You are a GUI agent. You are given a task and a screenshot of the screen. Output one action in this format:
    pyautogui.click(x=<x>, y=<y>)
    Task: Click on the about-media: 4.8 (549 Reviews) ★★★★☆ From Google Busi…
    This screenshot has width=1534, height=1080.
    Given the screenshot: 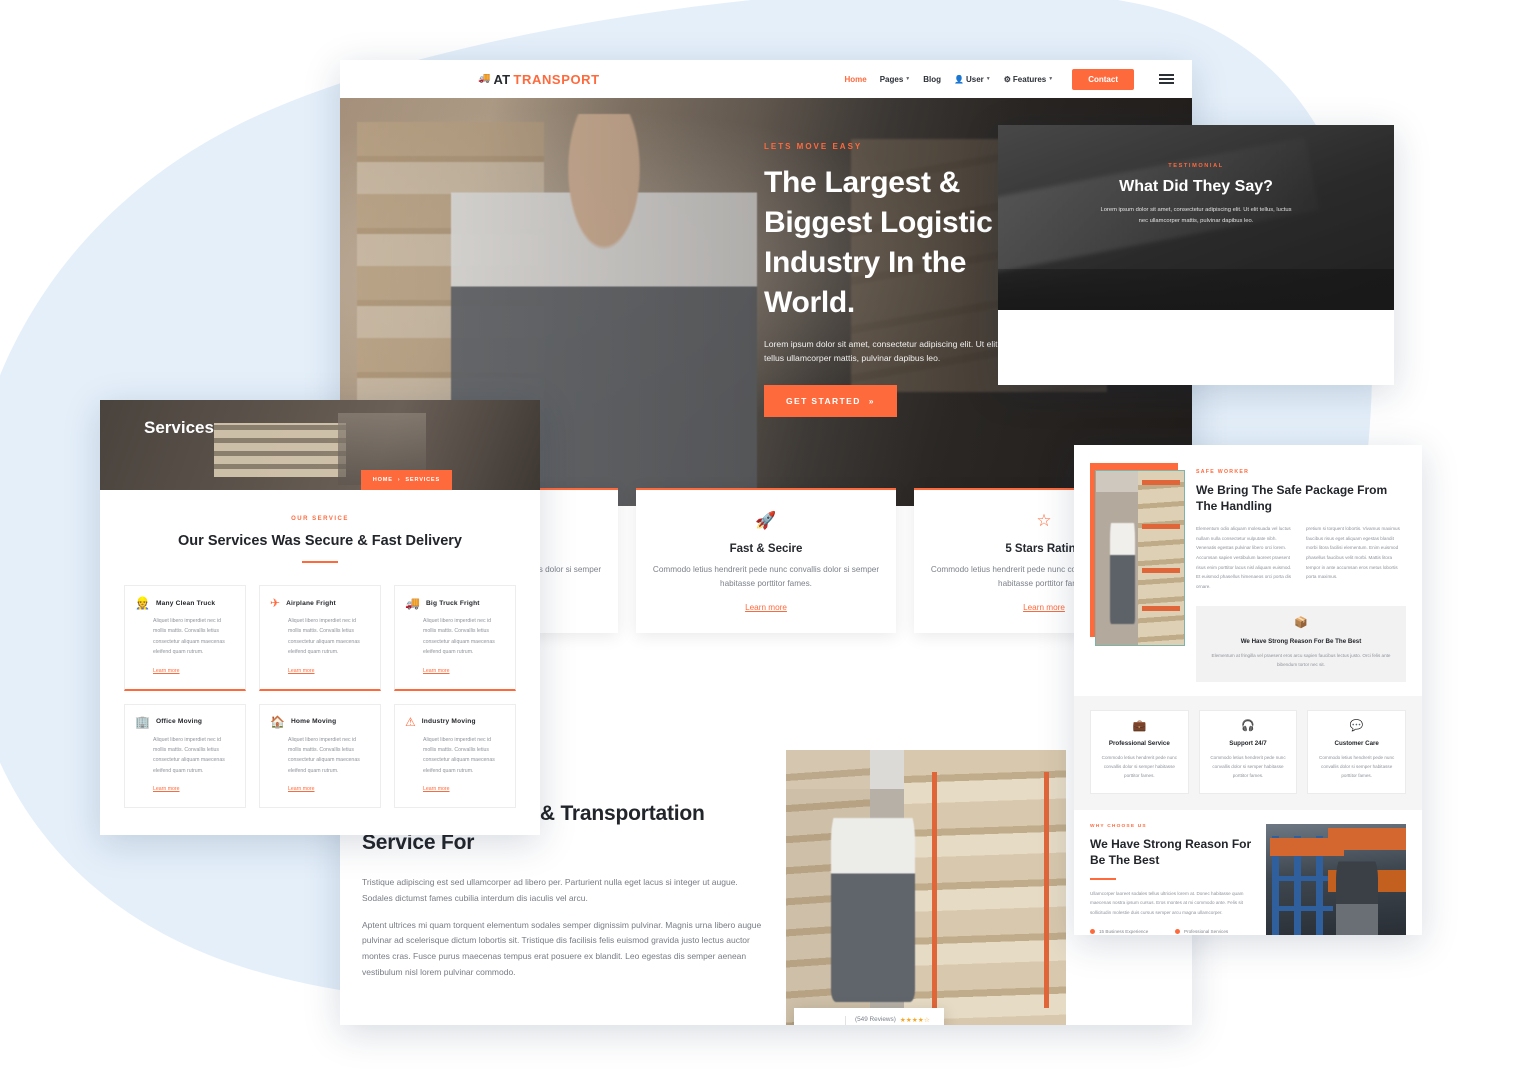 What is the action you would take?
    pyautogui.click(x=926, y=887)
    